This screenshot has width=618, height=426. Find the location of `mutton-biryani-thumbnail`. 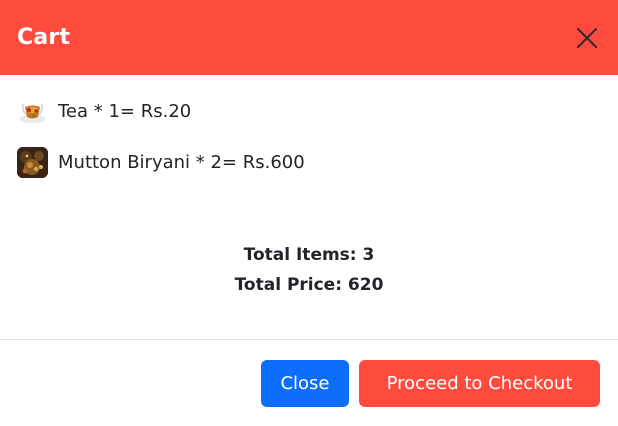

mutton-biryani-thumbnail is located at coordinates (32, 162).